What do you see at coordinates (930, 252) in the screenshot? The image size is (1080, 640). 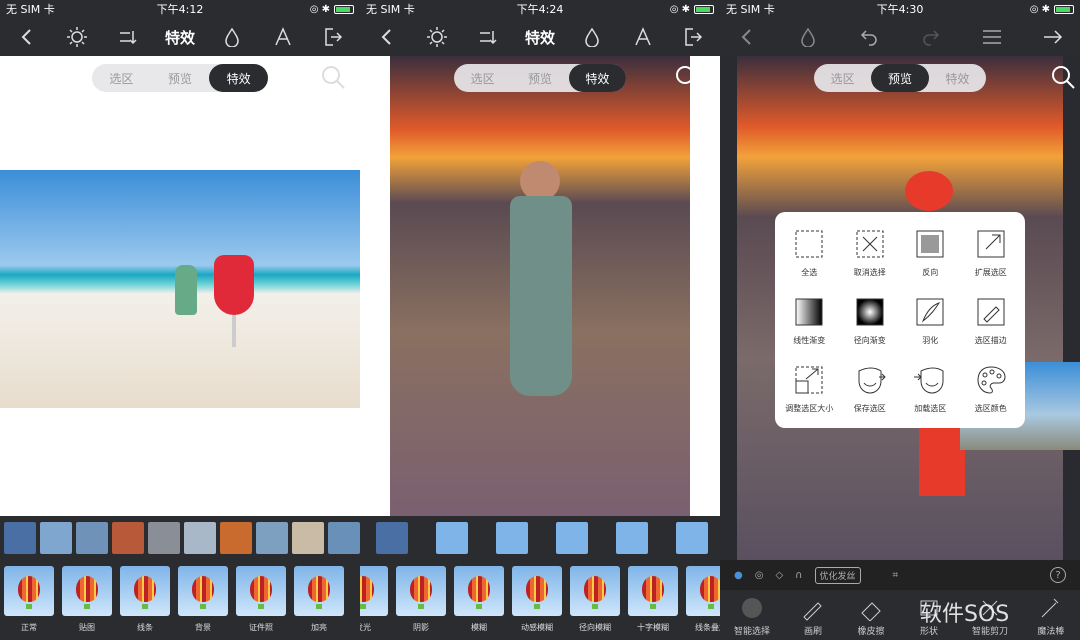 I see `menu-item: 反向` at bounding box center [930, 252].